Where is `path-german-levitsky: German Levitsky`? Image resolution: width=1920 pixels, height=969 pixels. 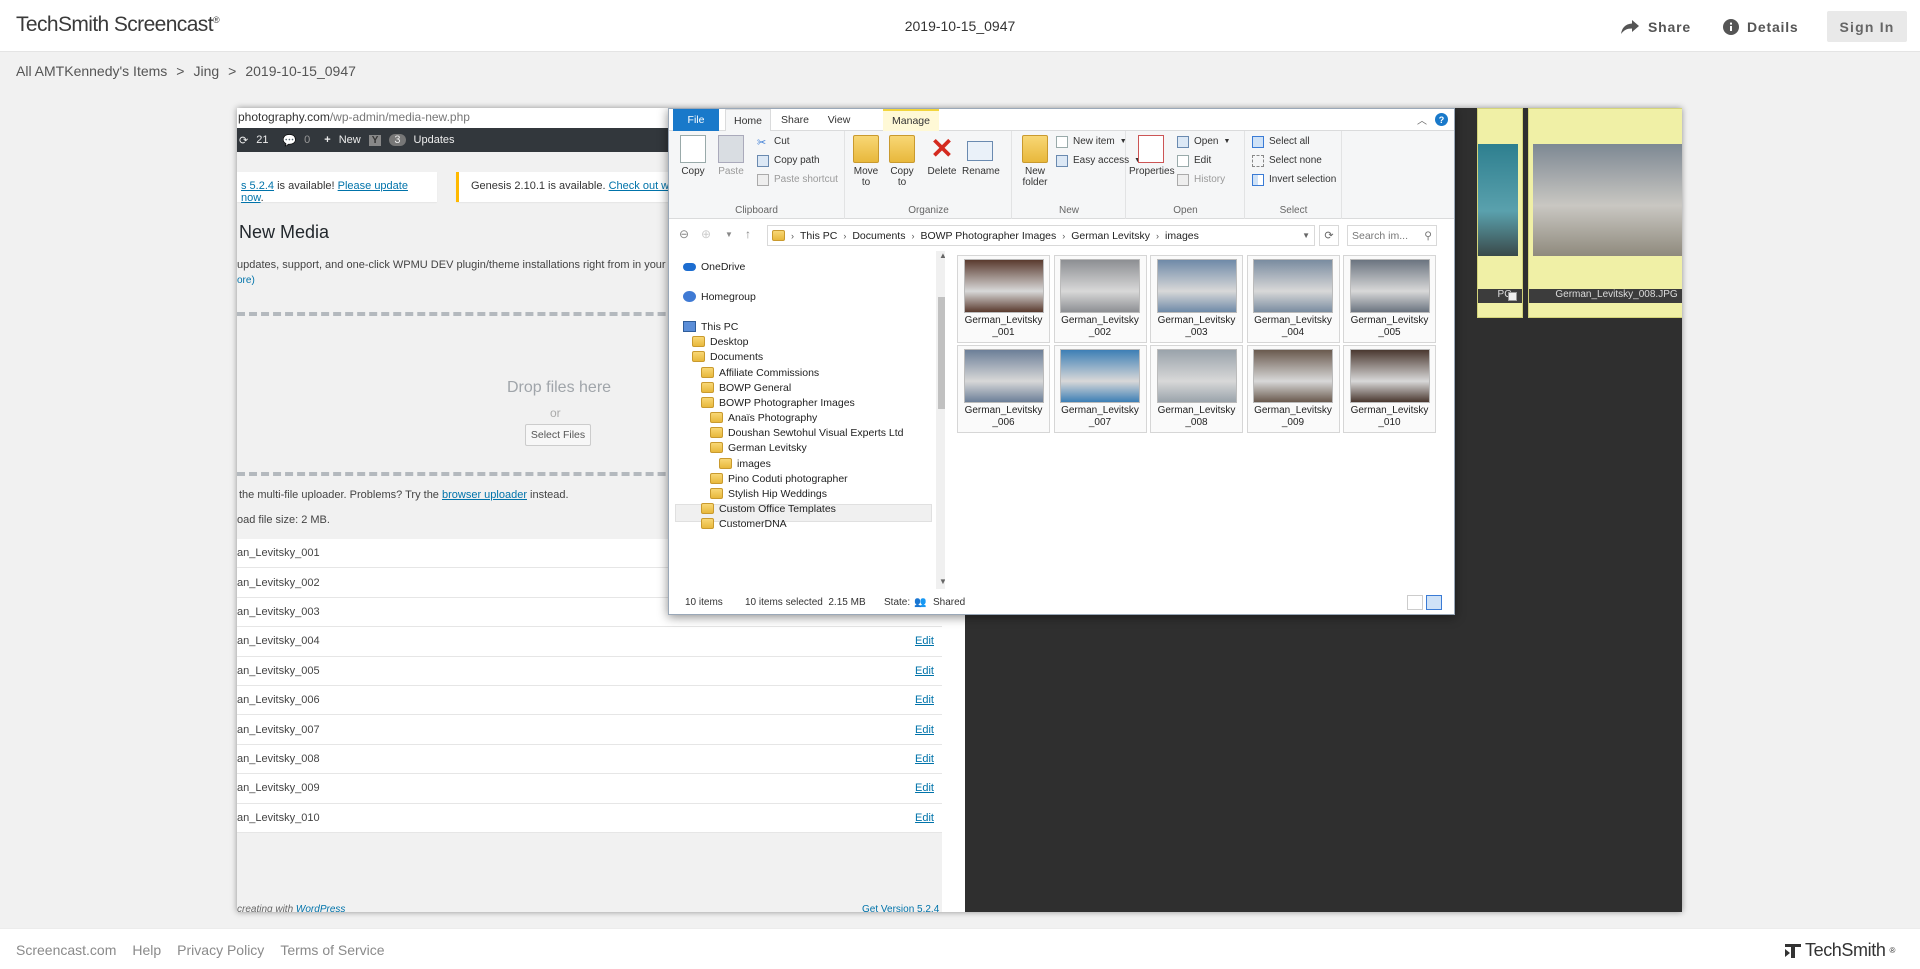 path-german-levitsky: German Levitsky is located at coordinates (1110, 236).